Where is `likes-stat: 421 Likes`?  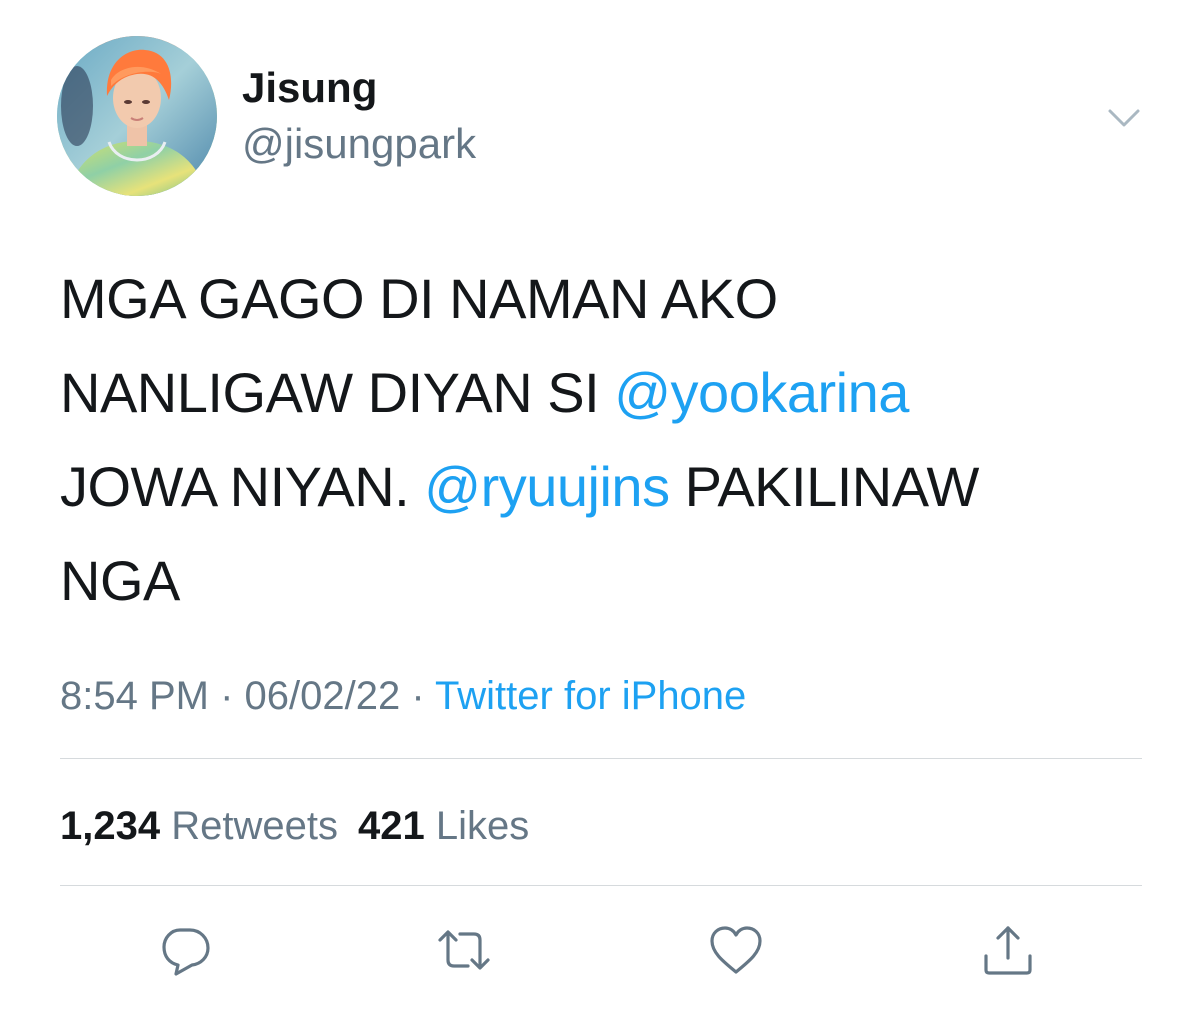
likes-stat: 421 Likes is located at coordinates (443, 826).